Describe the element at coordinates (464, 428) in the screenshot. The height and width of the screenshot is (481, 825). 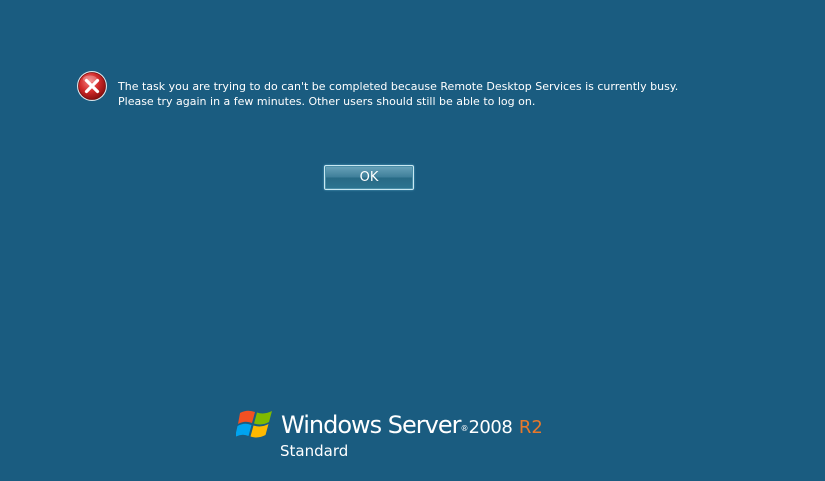
I see `trademark-symbol: ®` at that location.